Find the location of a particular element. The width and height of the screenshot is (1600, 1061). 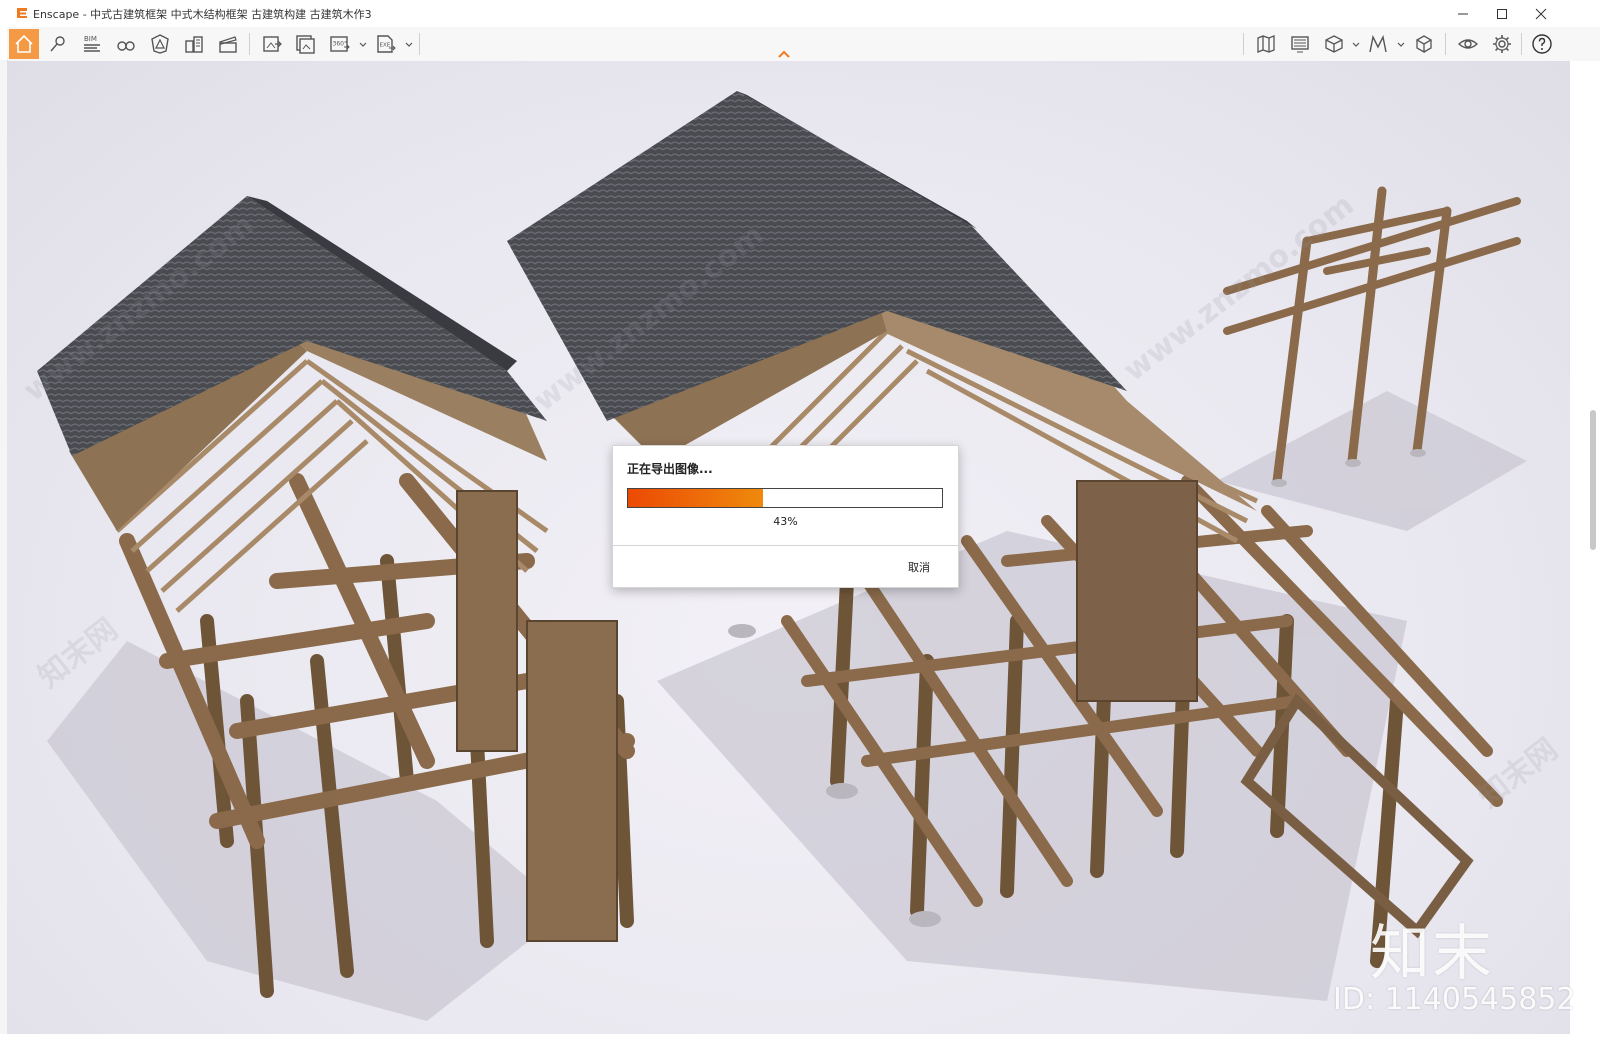

exe-export-icon: EXE is located at coordinates (386, 44).